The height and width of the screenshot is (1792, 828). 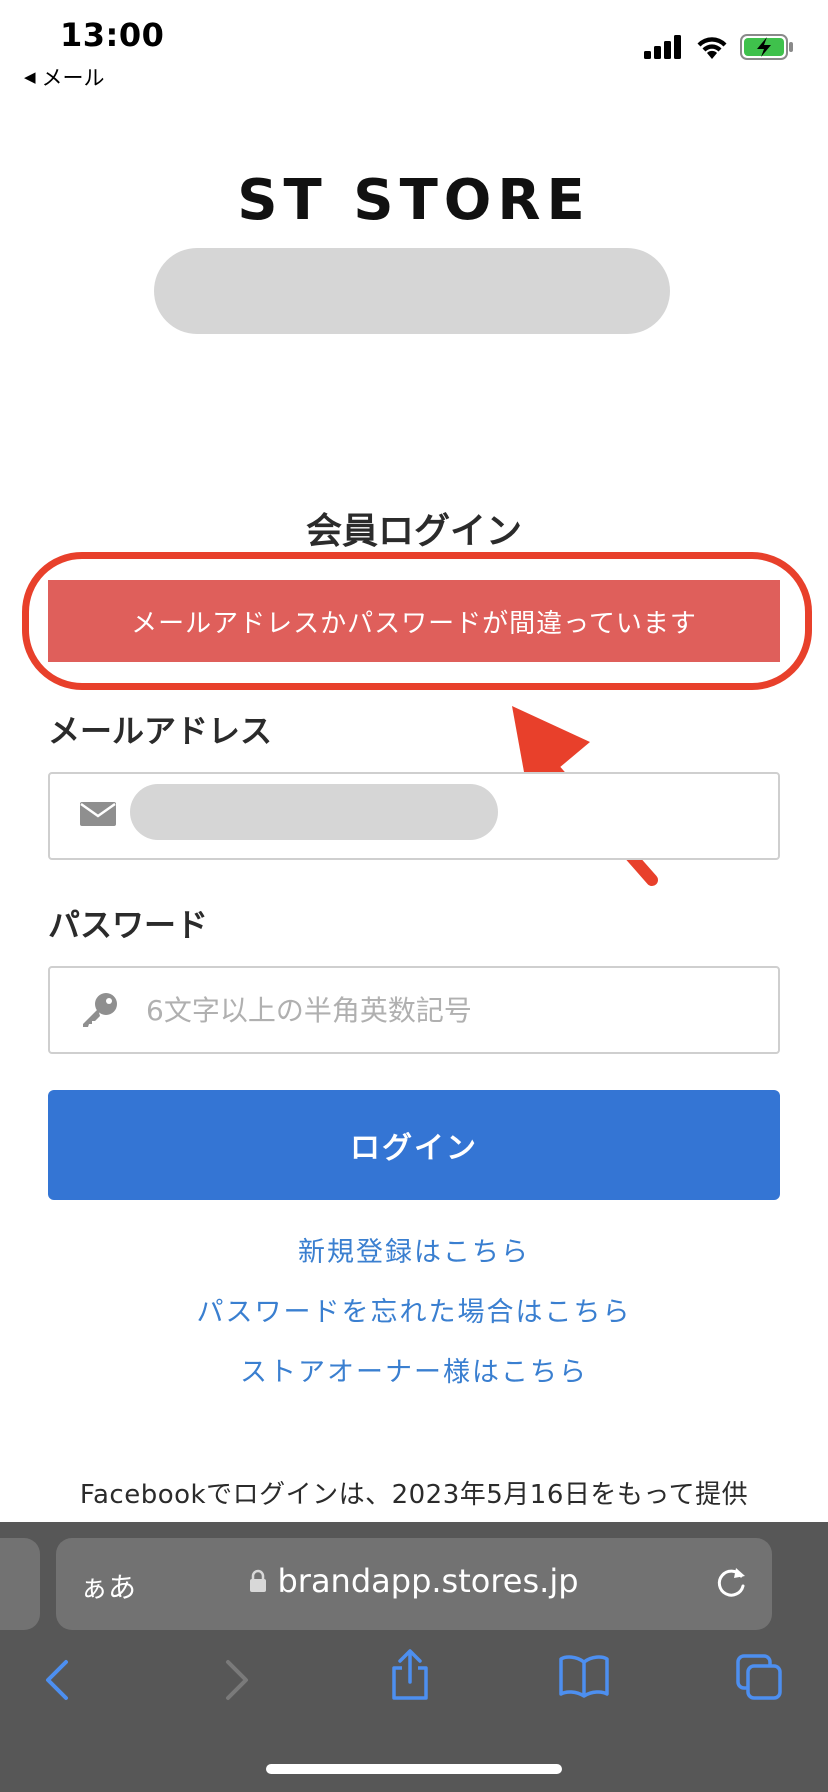 I want to click on password-field, so click(x=414, y=1010).